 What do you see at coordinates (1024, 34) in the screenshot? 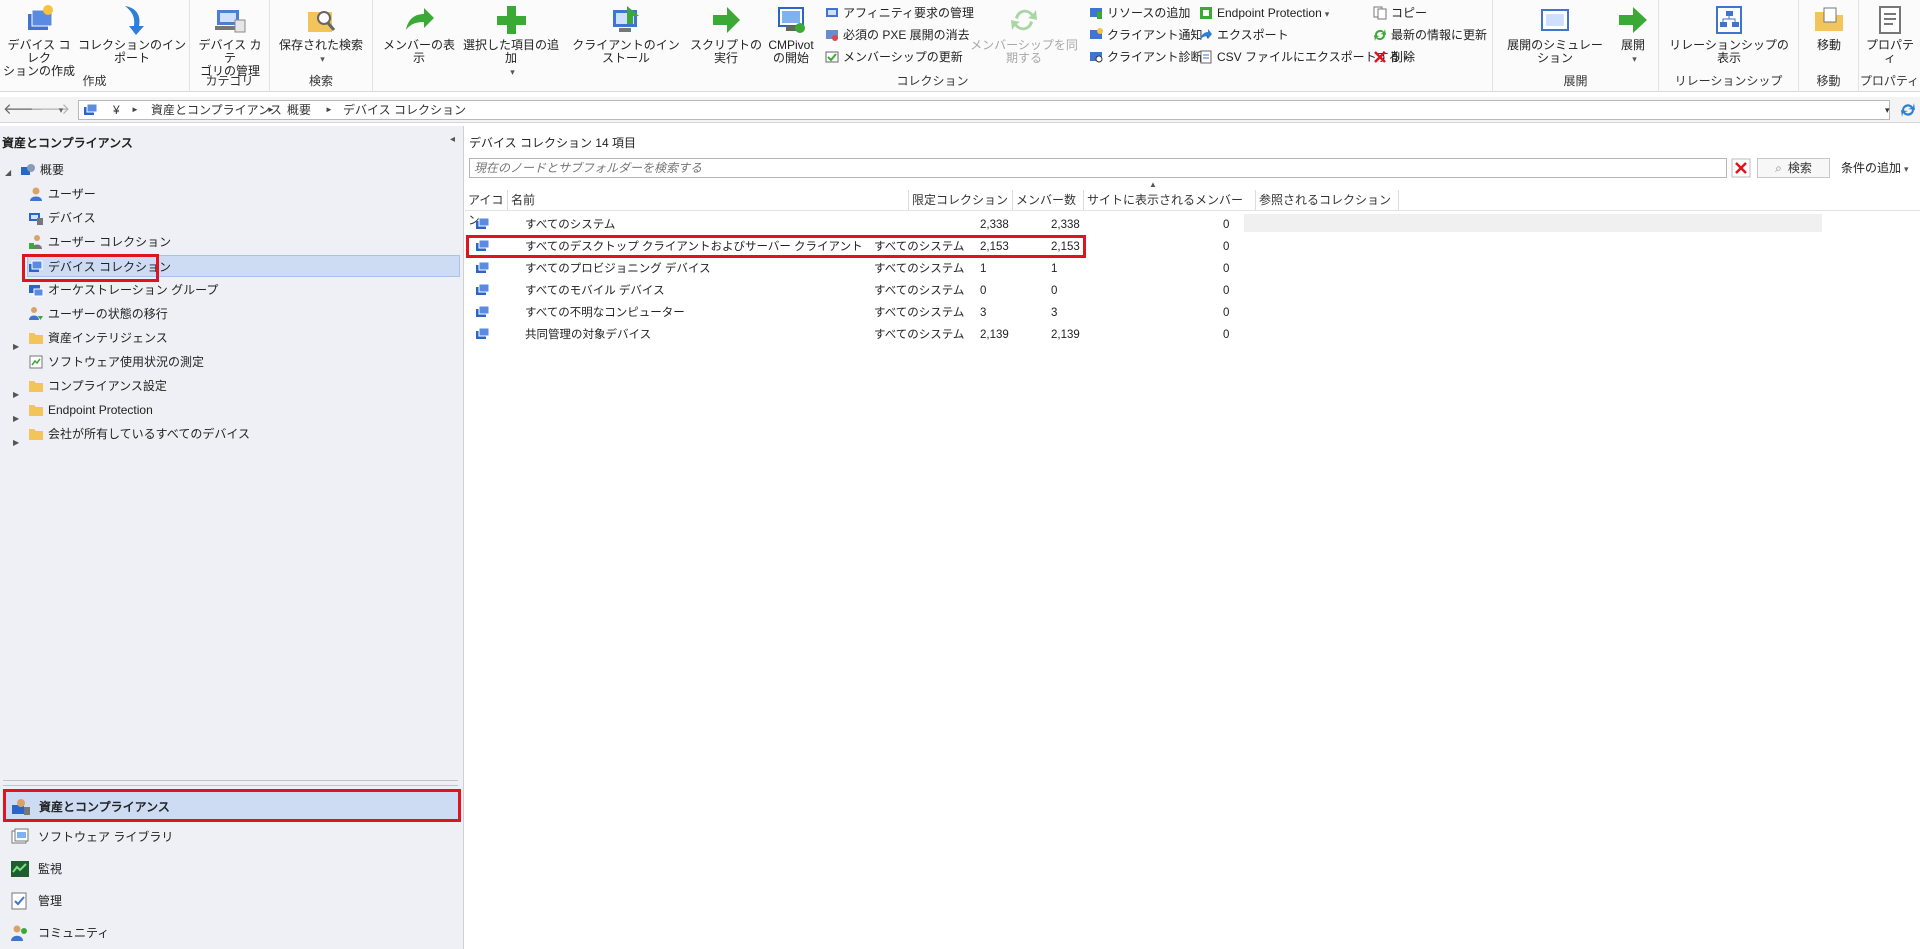
I see `sync-membership-button: メンバーシップを同期する` at bounding box center [1024, 34].